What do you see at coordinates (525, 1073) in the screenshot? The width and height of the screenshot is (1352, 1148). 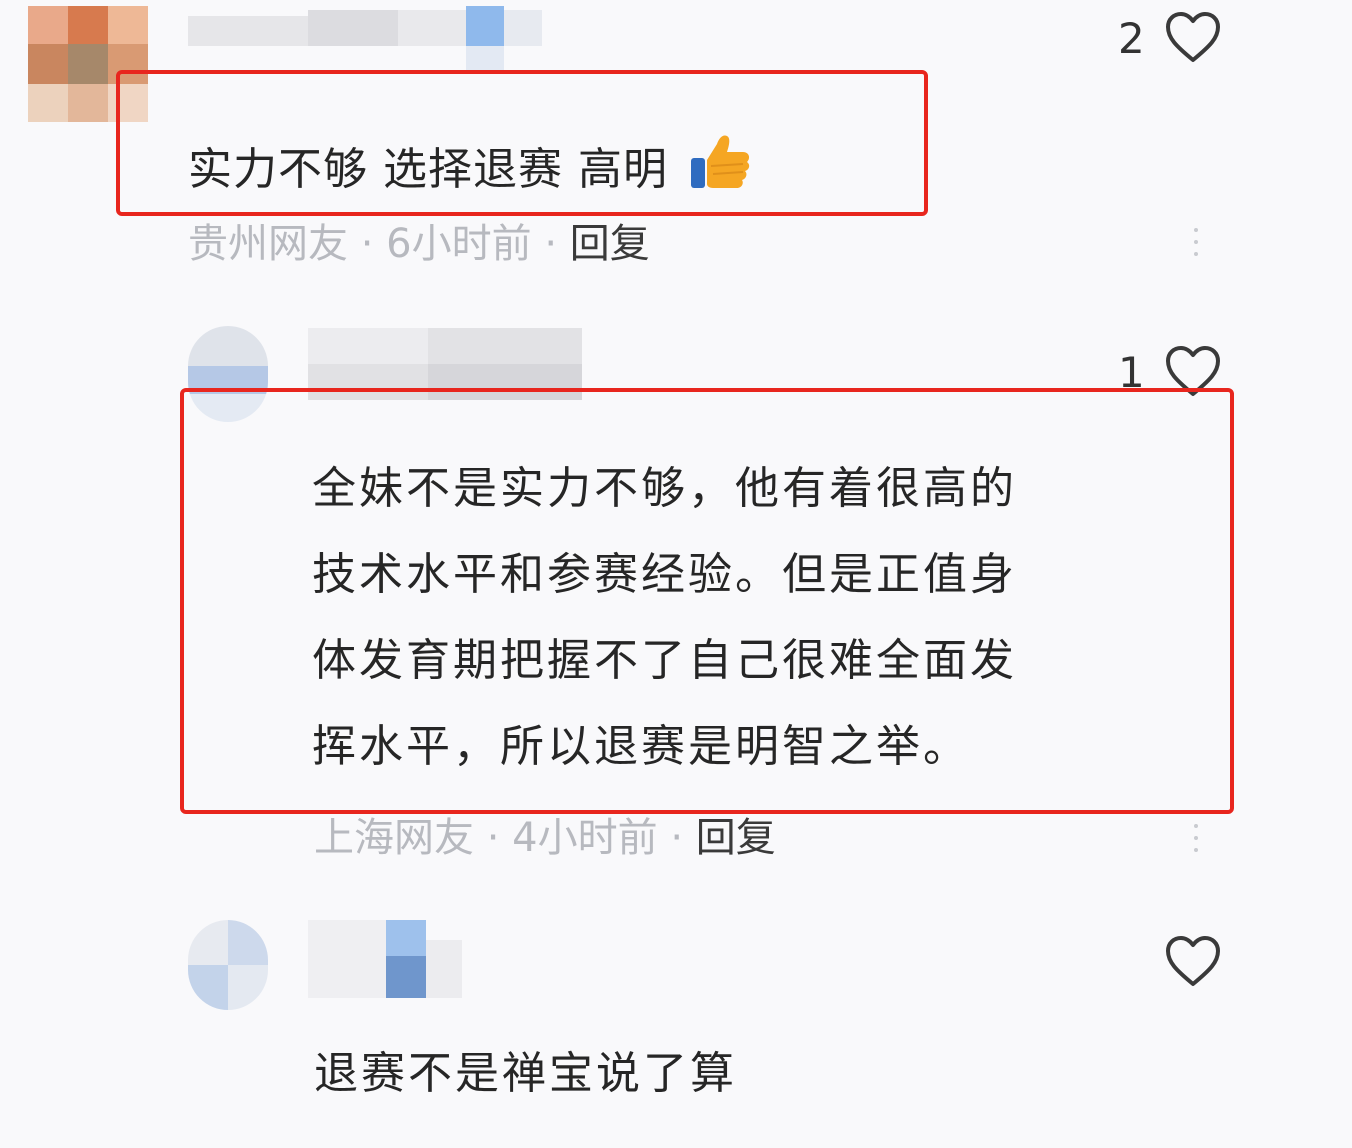 I see `comment-text: 退赛不是禅宝说了算` at bounding box center [525, 1073].